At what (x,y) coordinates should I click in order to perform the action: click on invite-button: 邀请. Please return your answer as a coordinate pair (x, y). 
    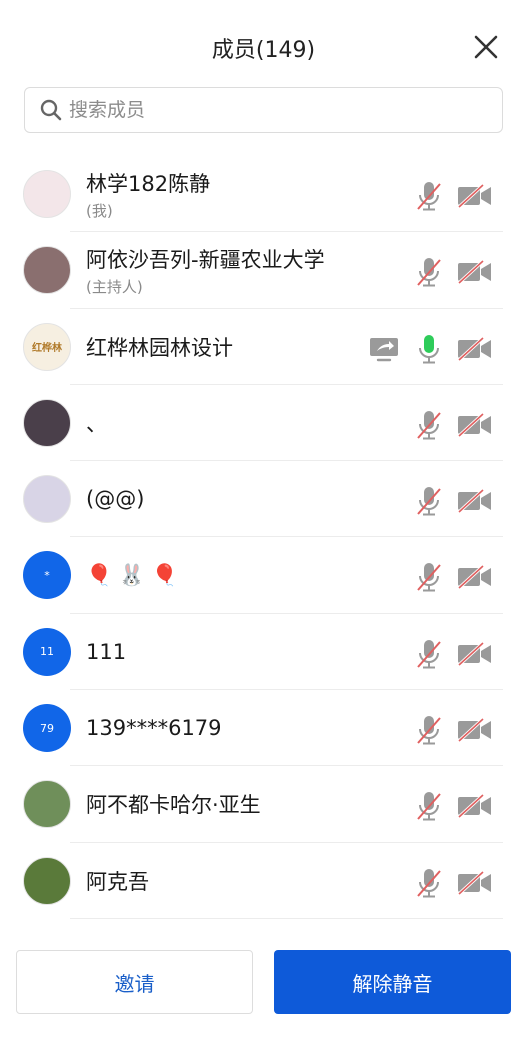
    Looking at the image, I should click on (134, 982).